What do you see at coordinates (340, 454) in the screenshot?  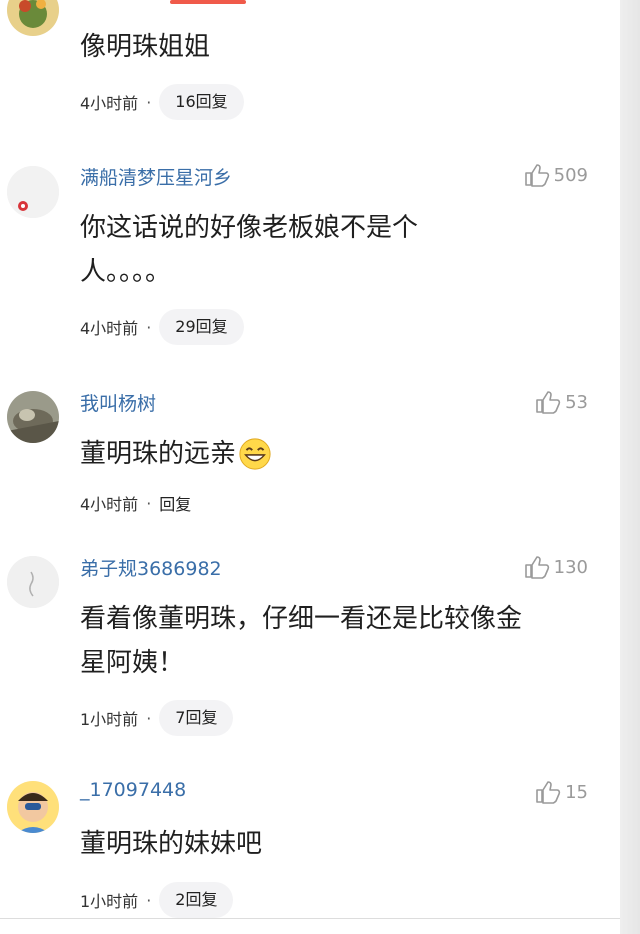 I see `comment-text: 董明珠的远亲` at bounding box center [340, 454].